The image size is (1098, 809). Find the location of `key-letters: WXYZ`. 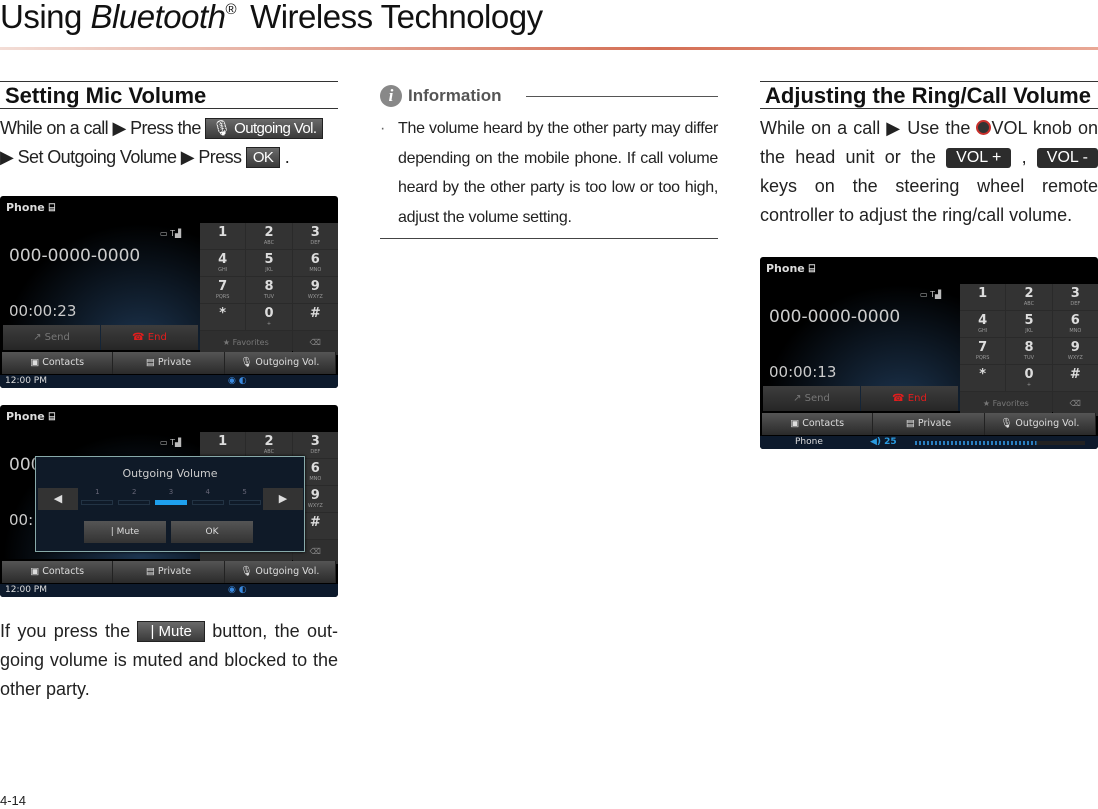

key-letters: WXYZ is located at coordinates (1075, 358).